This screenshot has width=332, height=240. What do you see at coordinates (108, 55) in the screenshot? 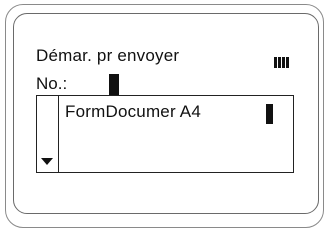
I see `status-title: Démar. pr envoyer` at bounding box center [108, 55].